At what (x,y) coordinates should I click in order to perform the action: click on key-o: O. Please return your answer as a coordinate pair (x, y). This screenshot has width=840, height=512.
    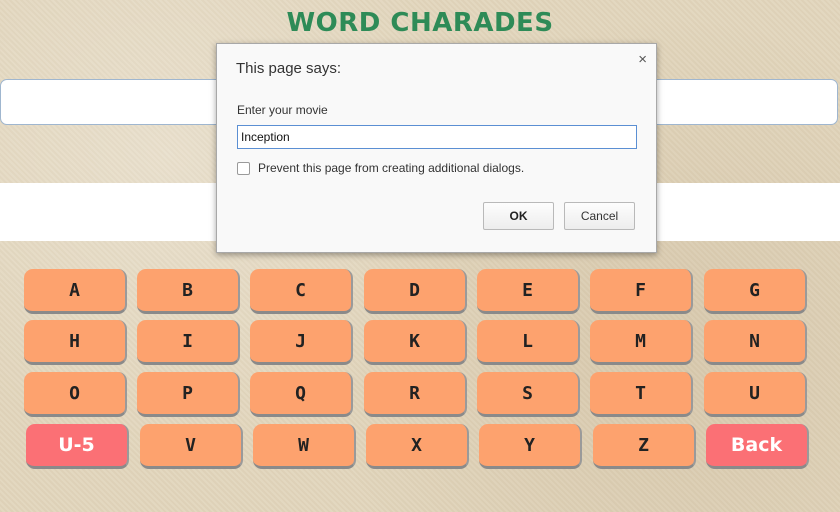
    Looking at the image, I should click on (75, 394).